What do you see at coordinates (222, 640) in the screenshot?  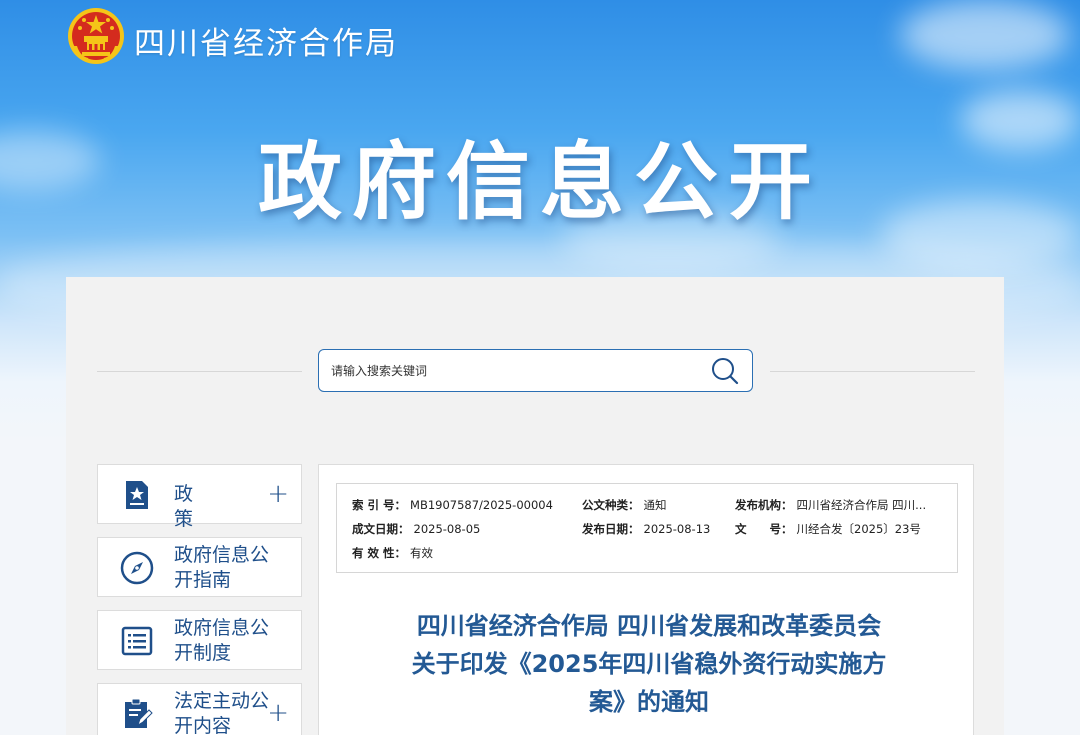 I see `sidebar-item-label: 政府信息公开制度` at bounding box center [222, 640].